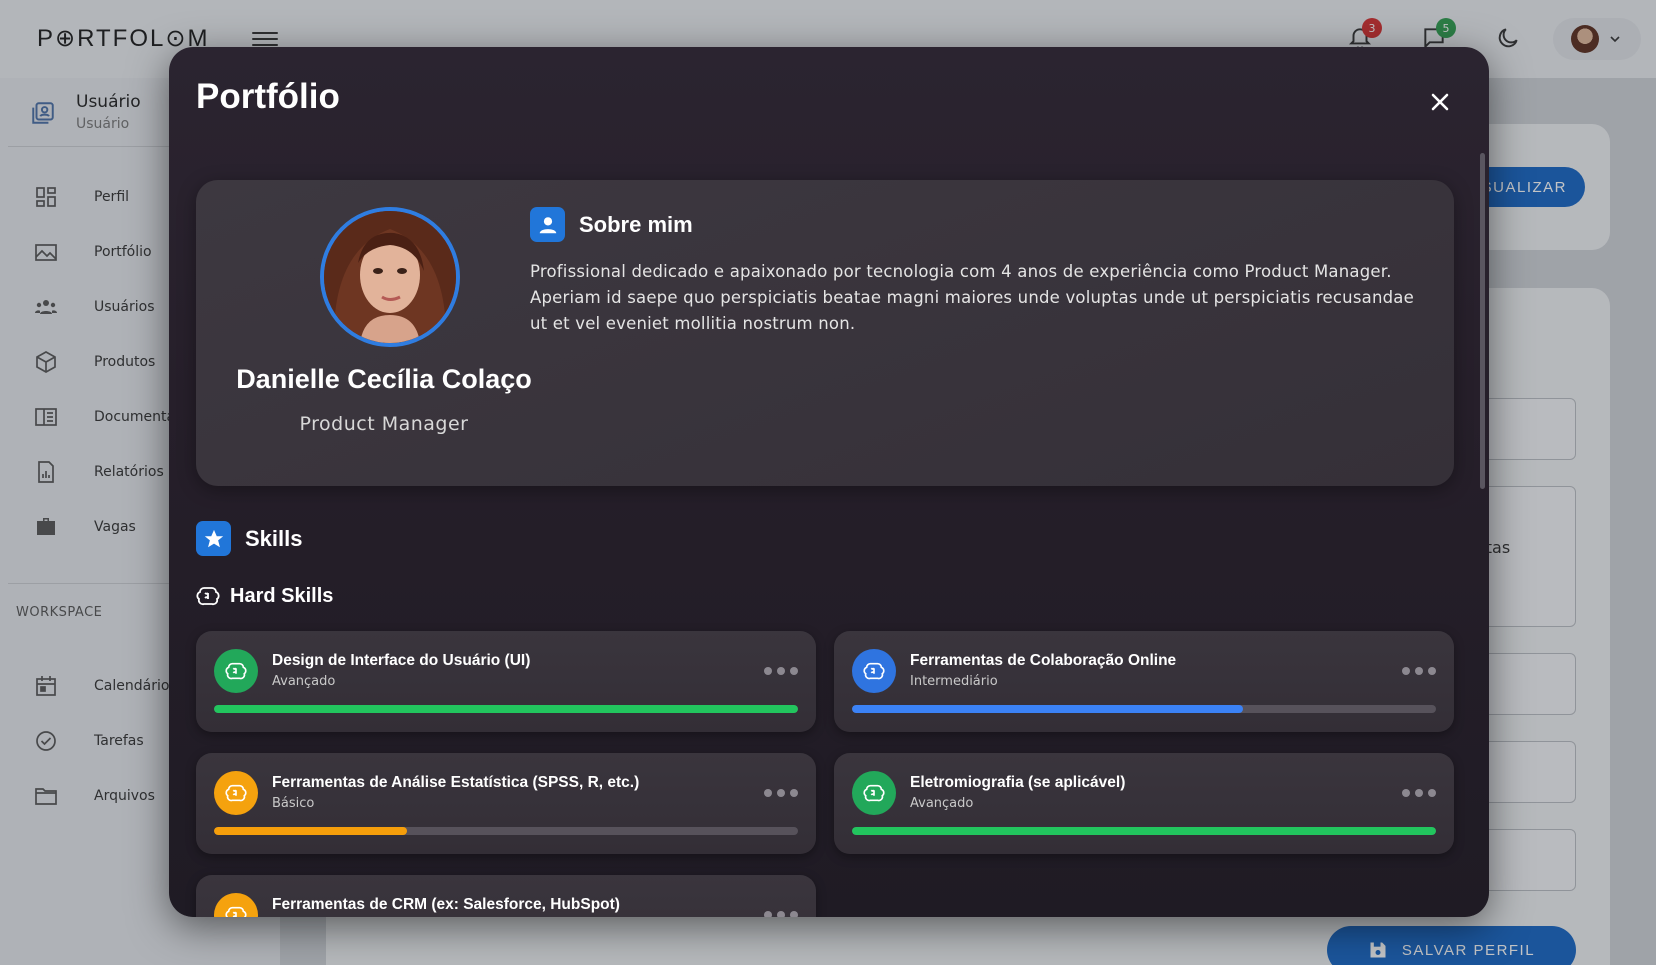 This screenshot has height=965, width=1656. Describe the element at coordinates (954, 681) in the screenshot. I see `skill-level: Intermediário` at that location.